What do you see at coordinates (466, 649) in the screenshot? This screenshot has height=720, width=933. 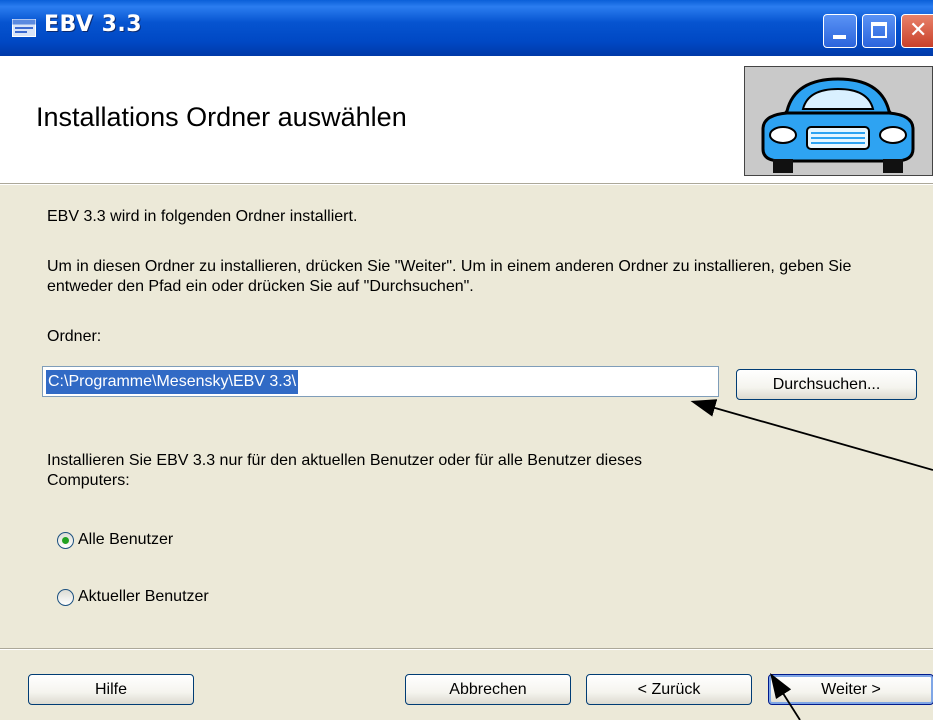 I see `footer-divider-highlight` at bounding box center [466, 649].